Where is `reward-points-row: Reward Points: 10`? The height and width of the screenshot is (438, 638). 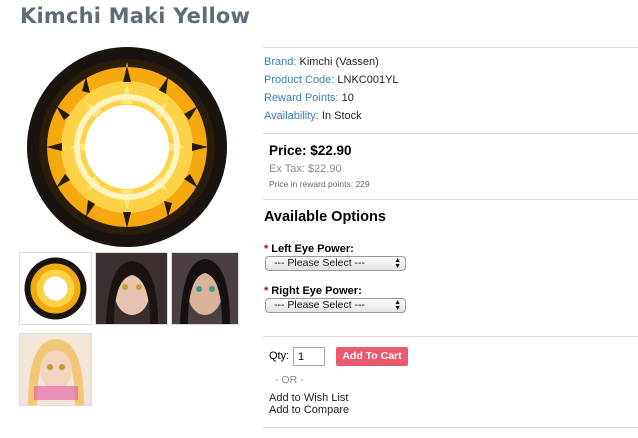 reward-points-row: Reward Points: 10 is located at coordinates (309, 98).